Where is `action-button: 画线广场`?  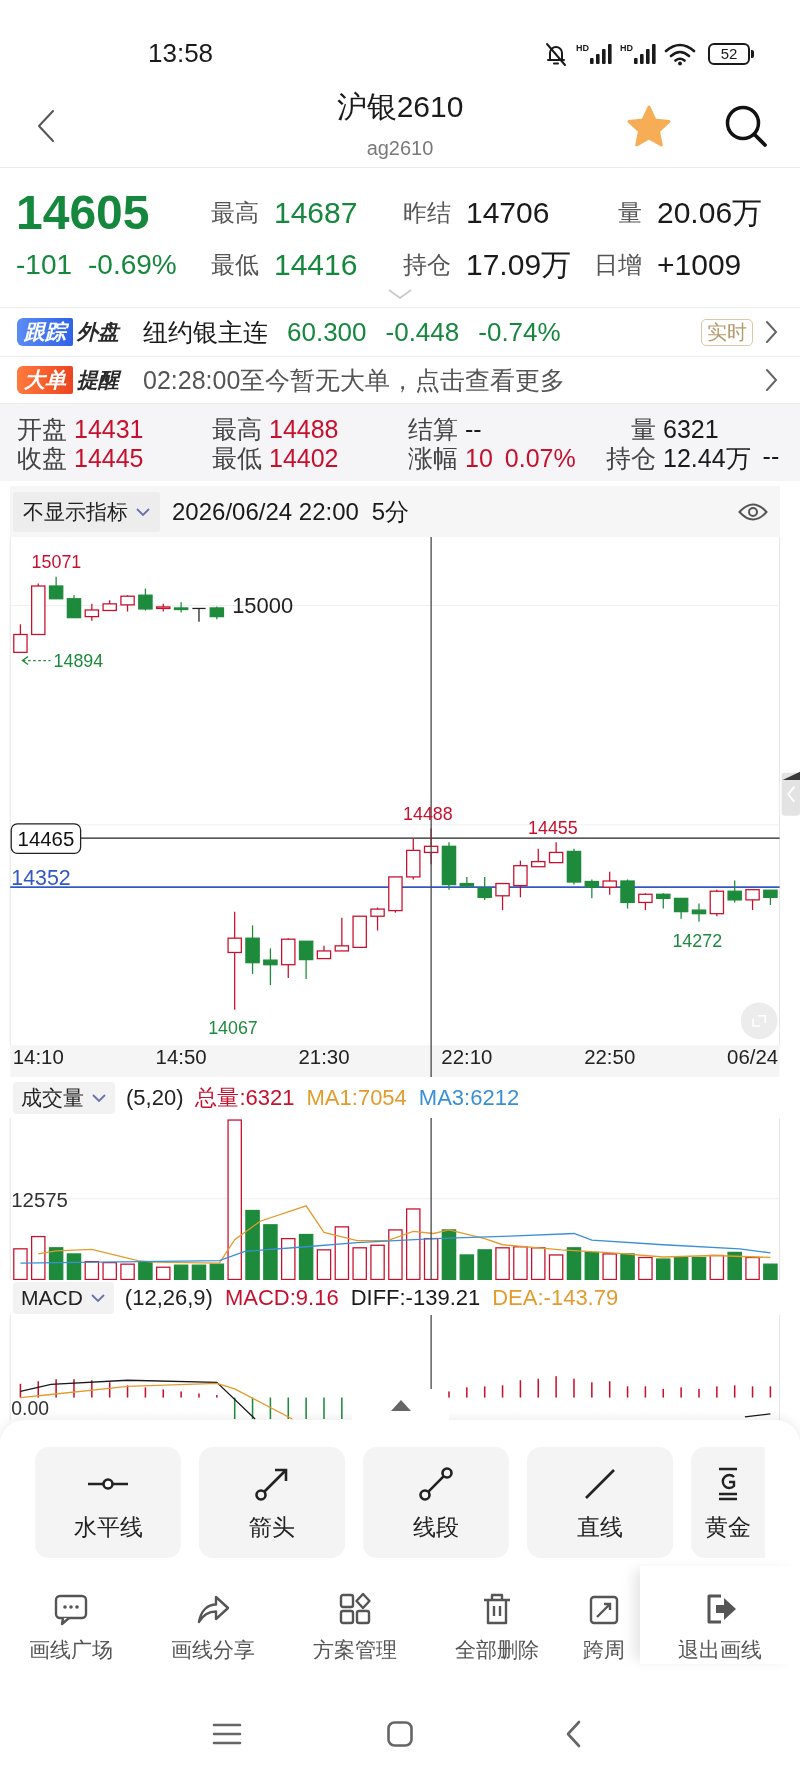 action-button: 画线广场 is located at coordinates (71, 1615).